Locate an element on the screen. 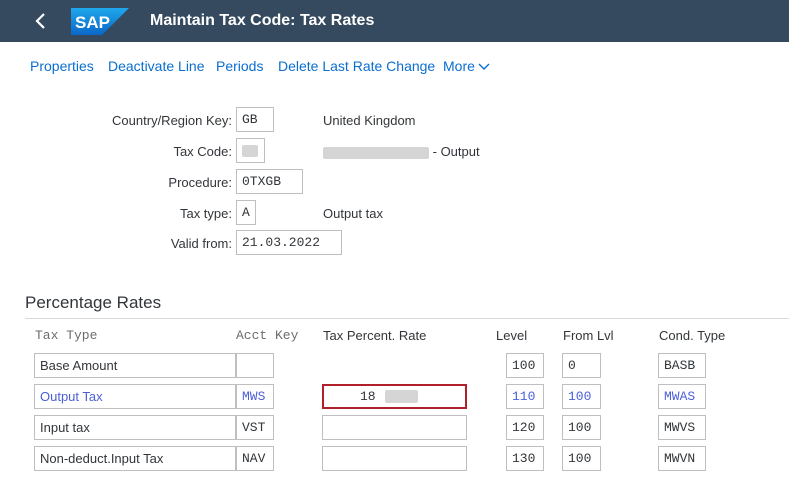 Image resolution: width=789 pixels, height=504 pixels. cond-type-cell: MWVS is located at coordinates (682, 427).